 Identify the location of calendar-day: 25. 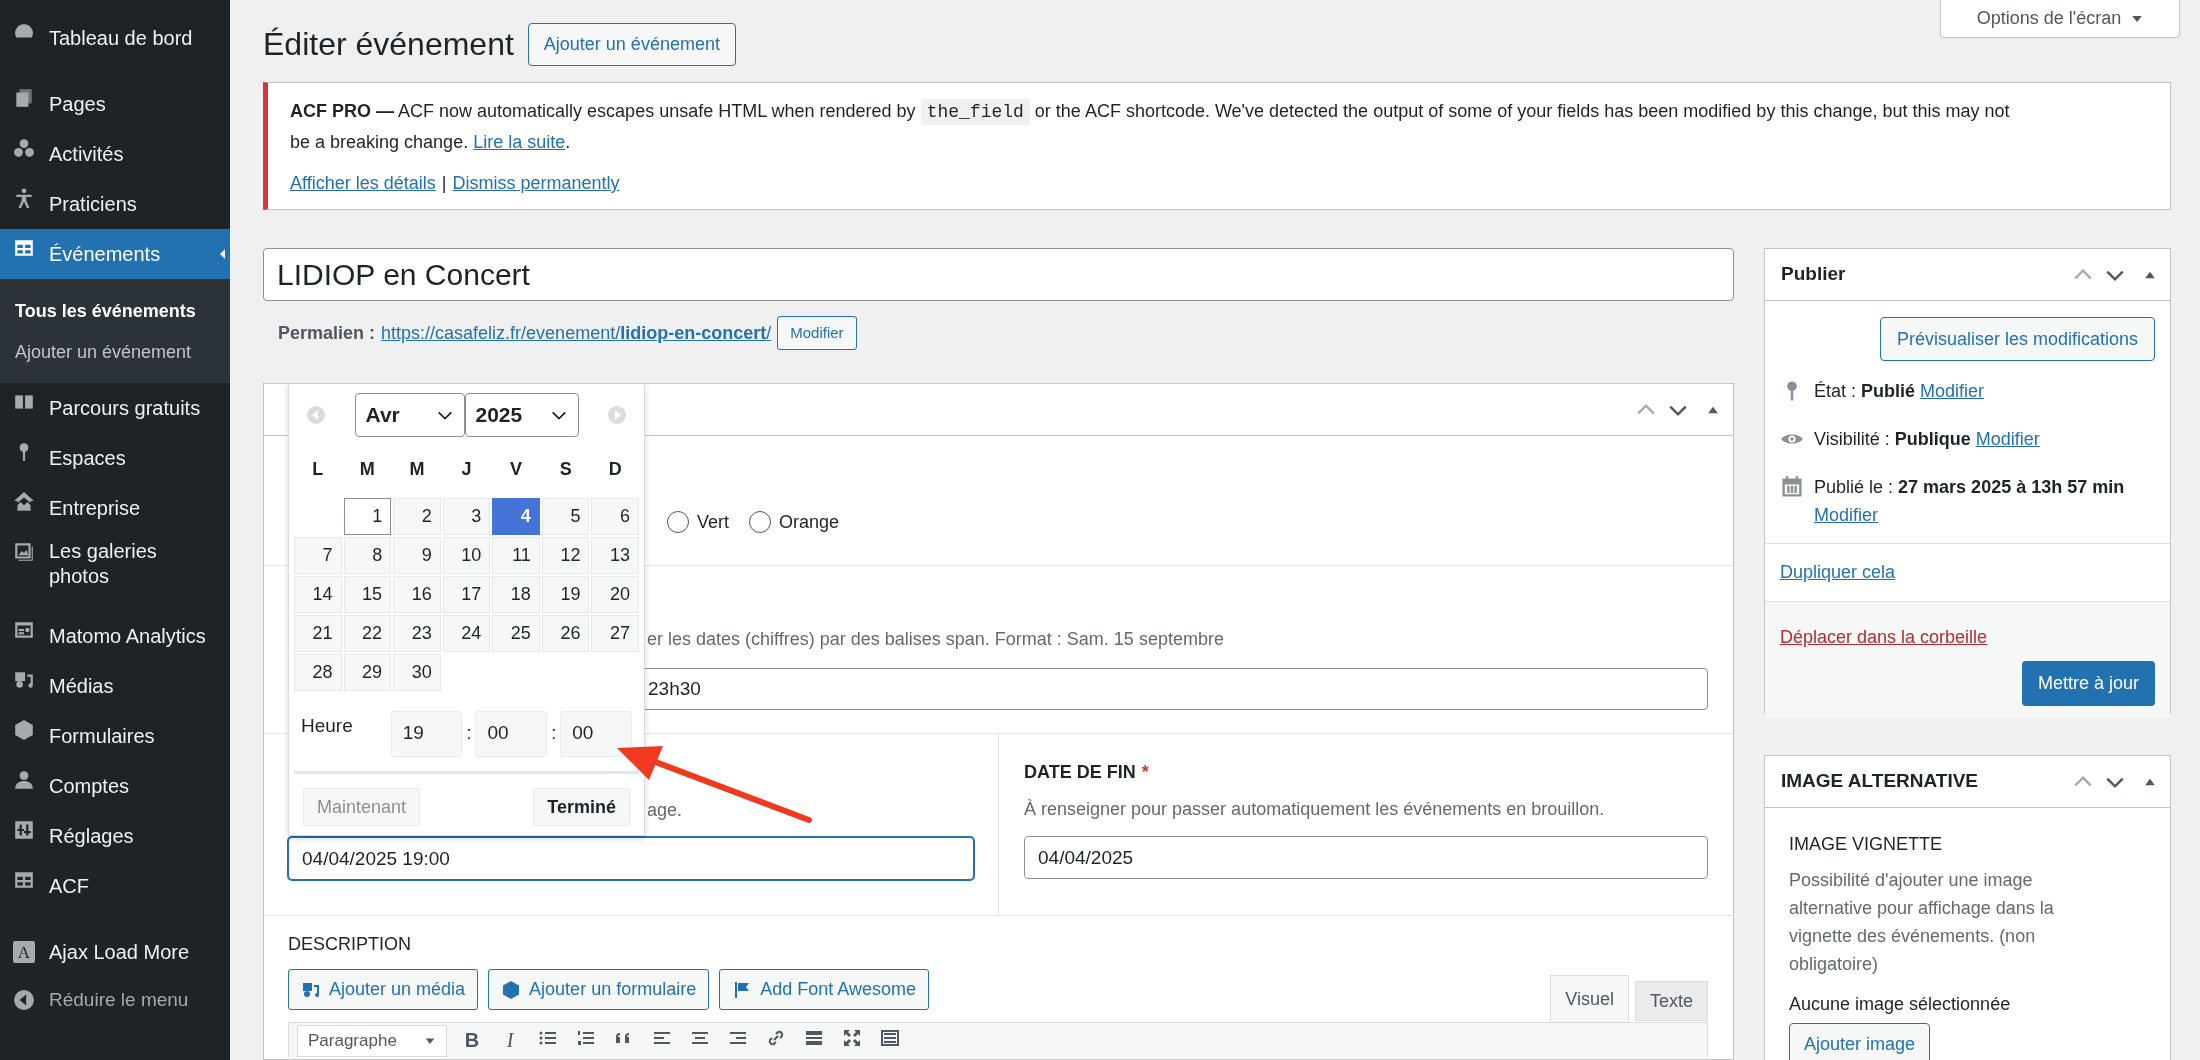
(516, 633).